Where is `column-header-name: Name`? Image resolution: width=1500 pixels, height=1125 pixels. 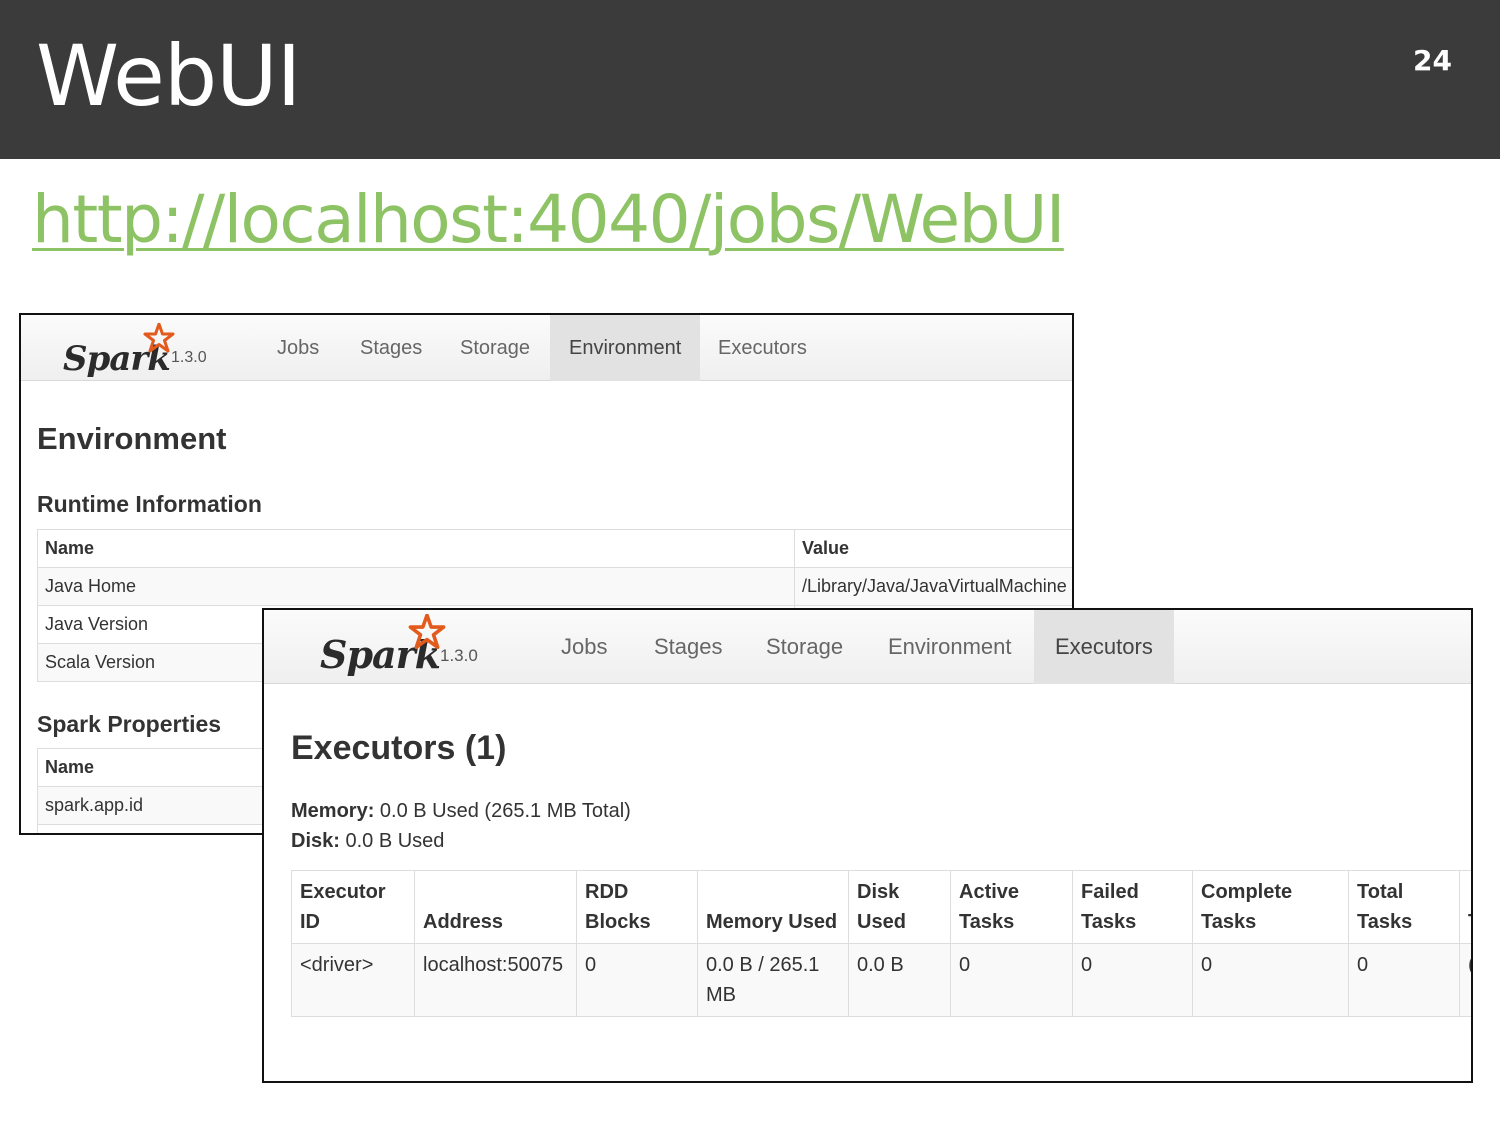
column-header-name: Name is located at coordinates (416, 548).